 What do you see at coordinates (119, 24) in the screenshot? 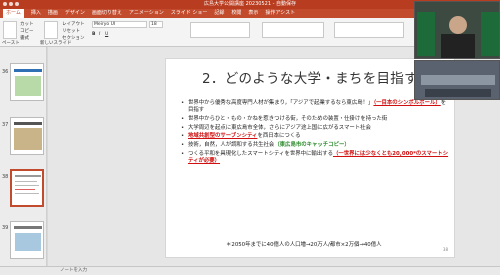
I see `font-select: Meiryo UI` at bounding box center [119, 24].